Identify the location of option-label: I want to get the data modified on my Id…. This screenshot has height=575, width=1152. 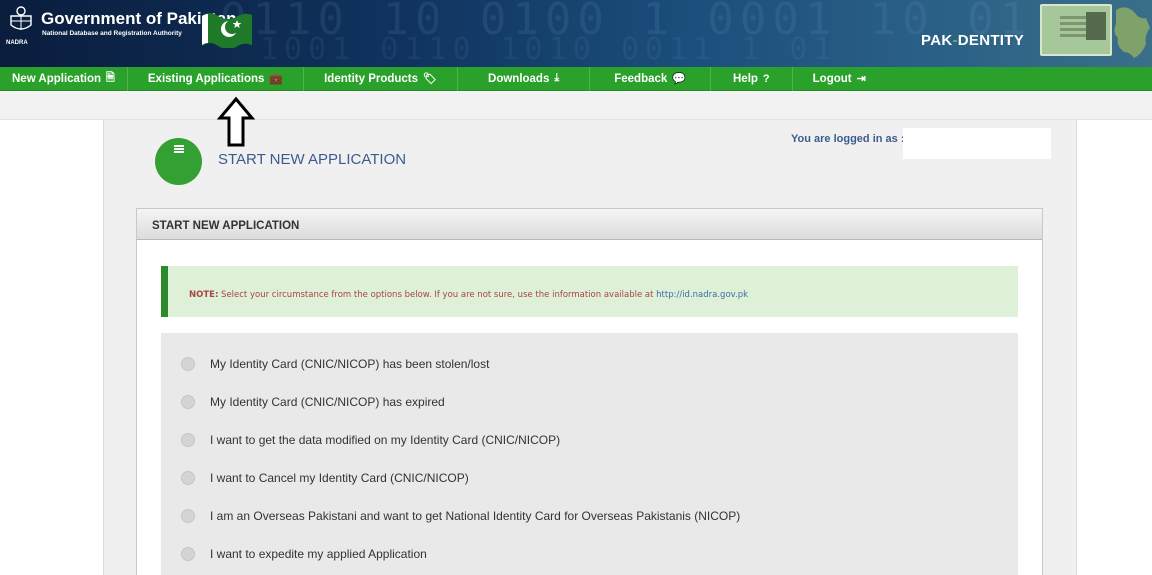
(385, 440).